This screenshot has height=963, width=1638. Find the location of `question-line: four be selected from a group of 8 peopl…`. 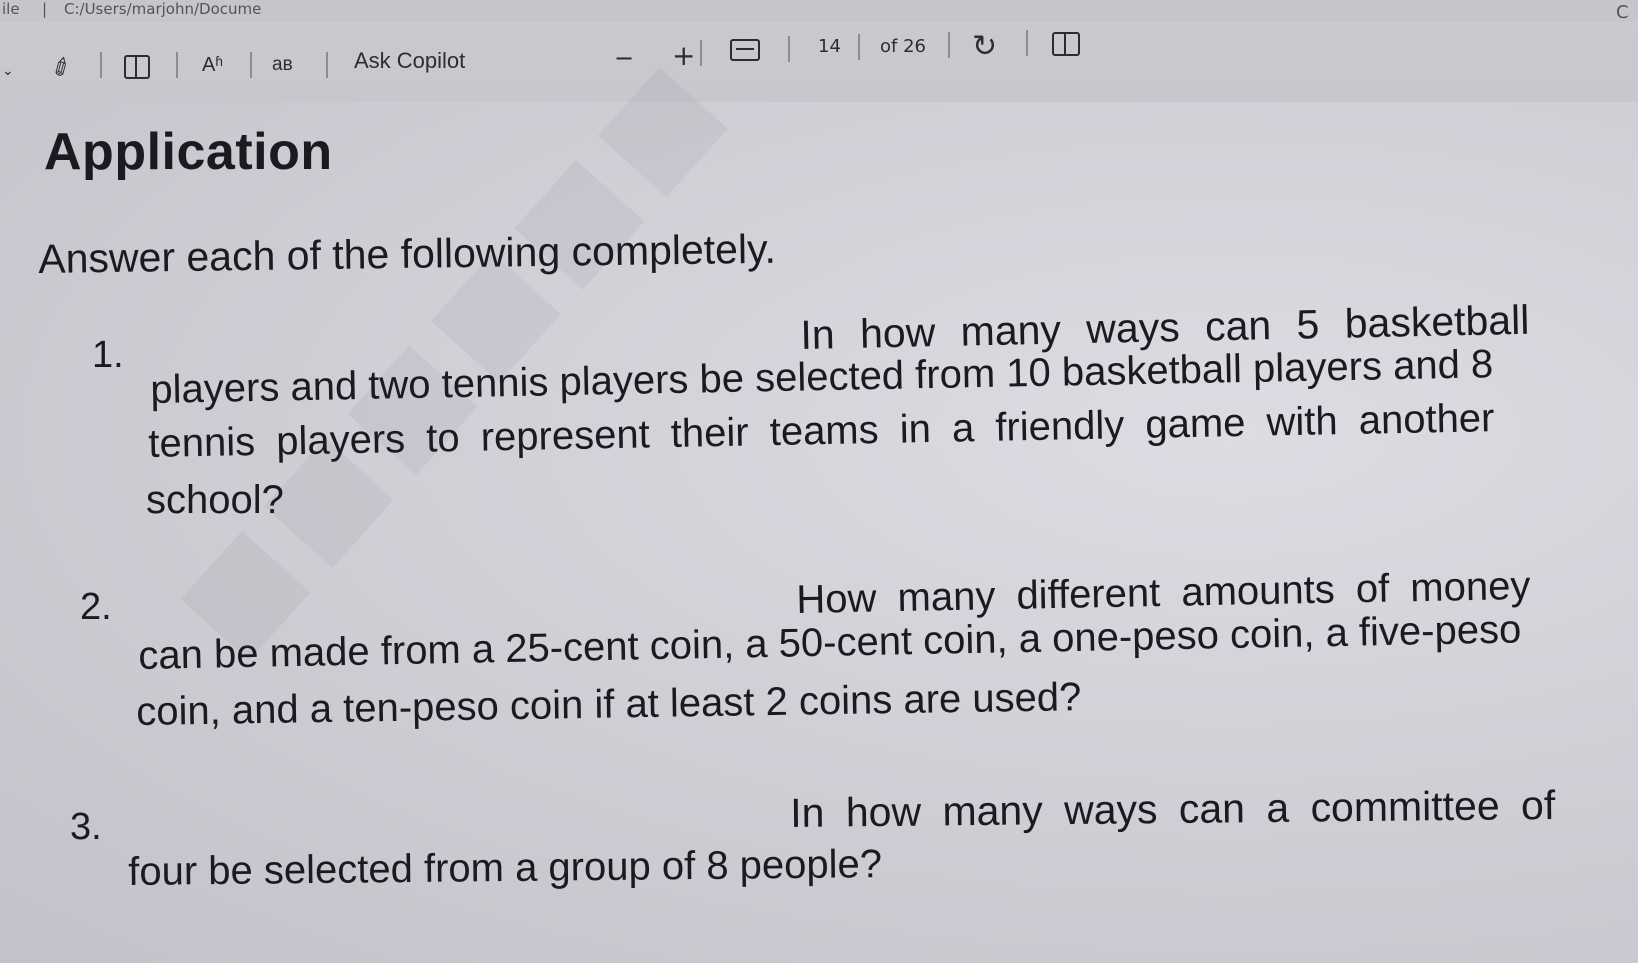

question-line: four be selected from a group of 8 peopl… is located at coordinates (505, 868).